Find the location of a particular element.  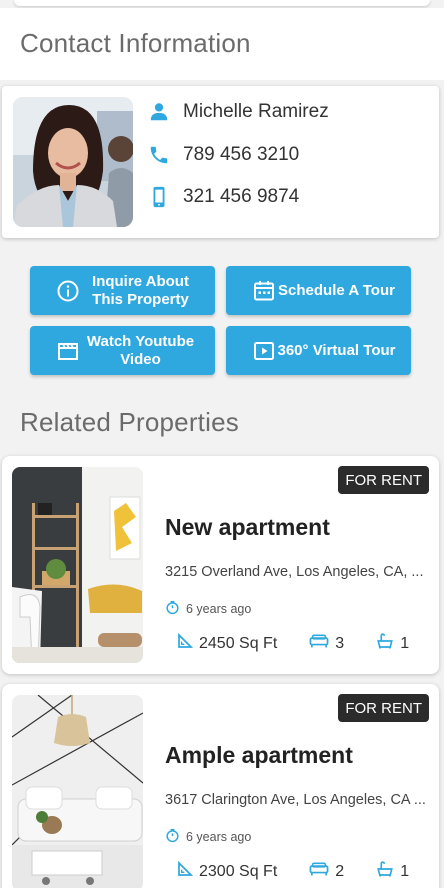

agent-phone-row: 789 456 3210 is located at coordinates (223, 155).